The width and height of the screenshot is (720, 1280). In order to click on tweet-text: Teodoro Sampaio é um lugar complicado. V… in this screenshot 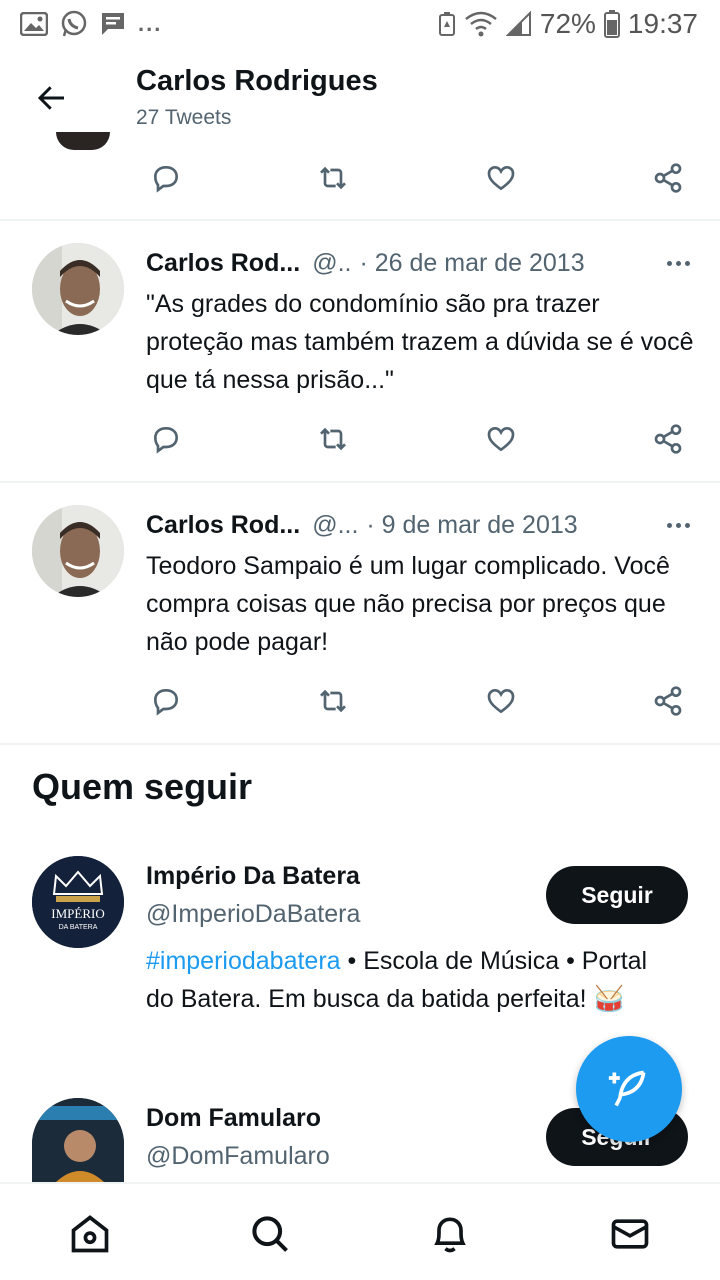, I will do `click(408, 604)`.